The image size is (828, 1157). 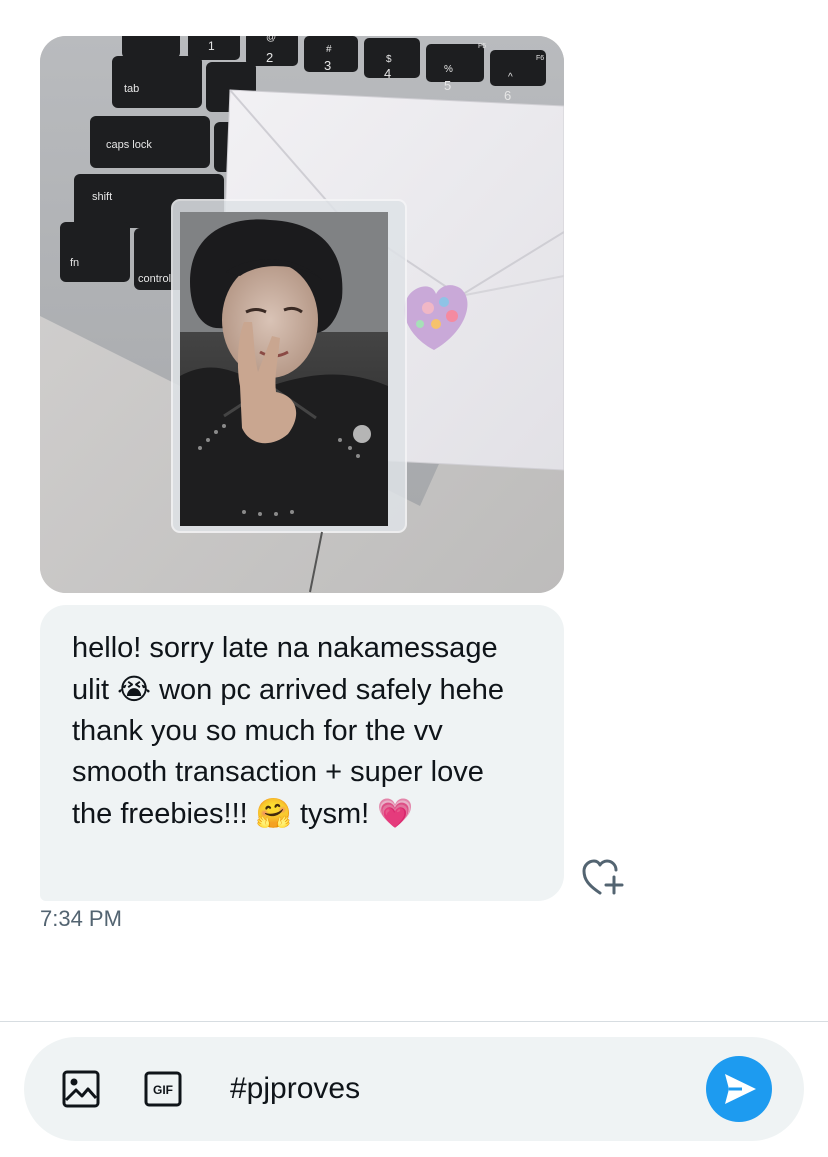 What do you see at coordinates (295, 1089) in the screenshot?
I see `message-input: #pjproves` at bounding box center [295, 1089].